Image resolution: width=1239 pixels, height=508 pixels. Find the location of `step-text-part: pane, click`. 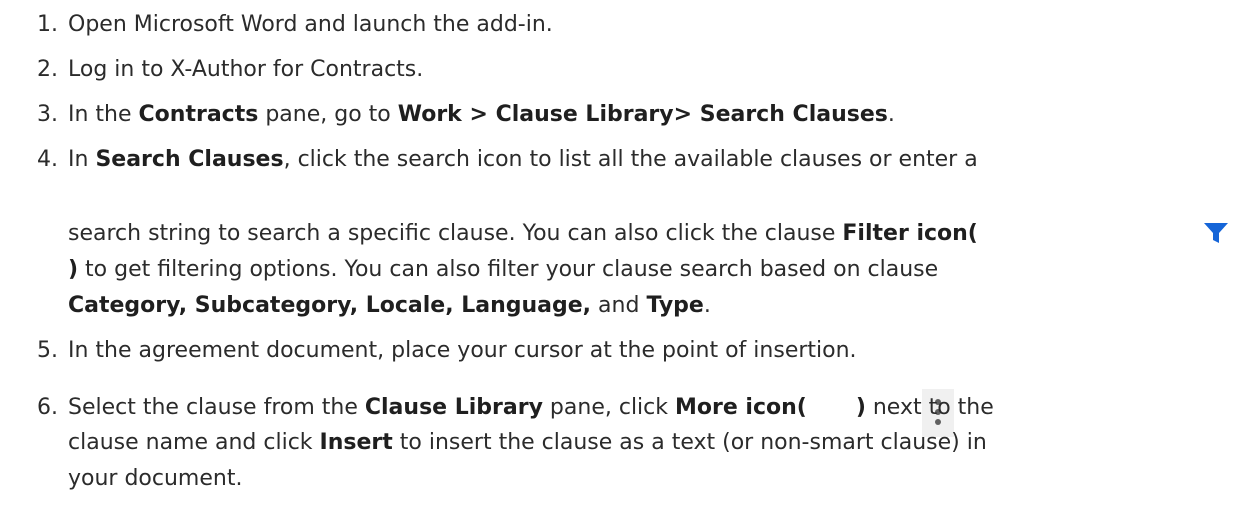

step-text-part: pane, click is located at coordinates (608, 407).